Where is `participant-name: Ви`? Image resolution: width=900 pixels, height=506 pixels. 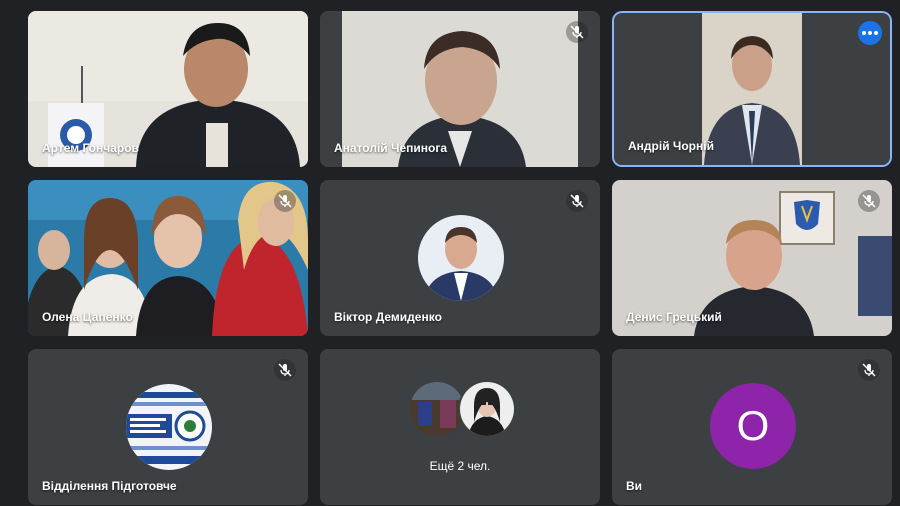 participant-name: Ви is located at coordinates (634, 486).